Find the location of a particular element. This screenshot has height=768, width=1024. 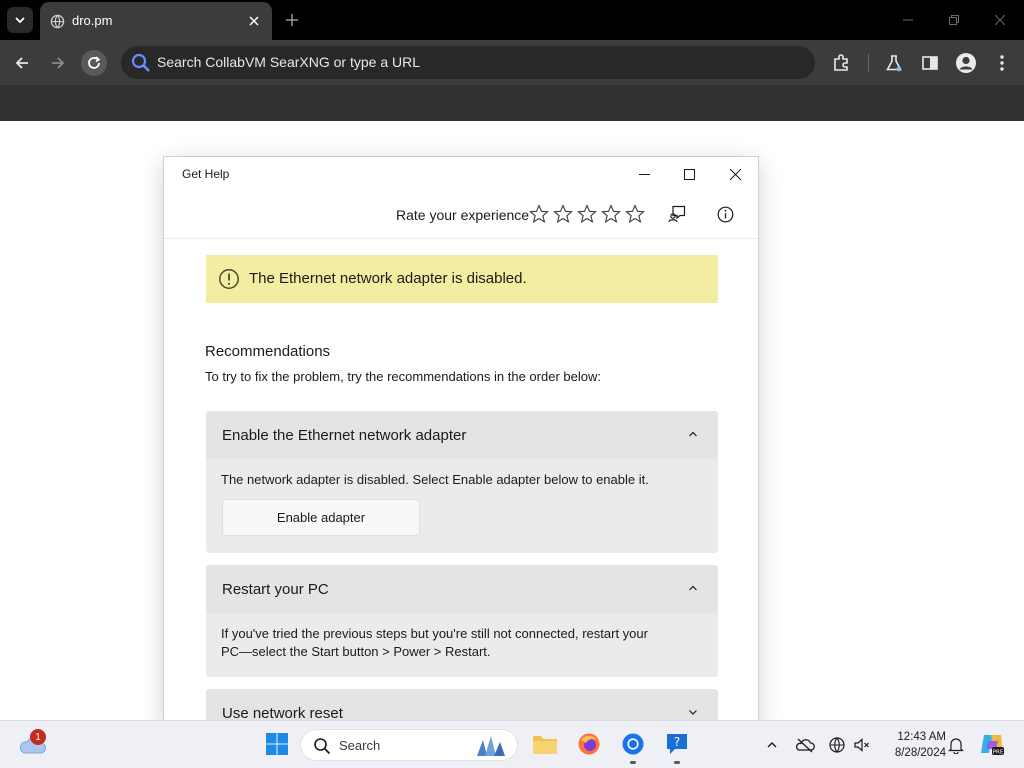

address-bar-placeholder: Search CollabVM SearXNG or type a URL is located at coordinates (288, 62).